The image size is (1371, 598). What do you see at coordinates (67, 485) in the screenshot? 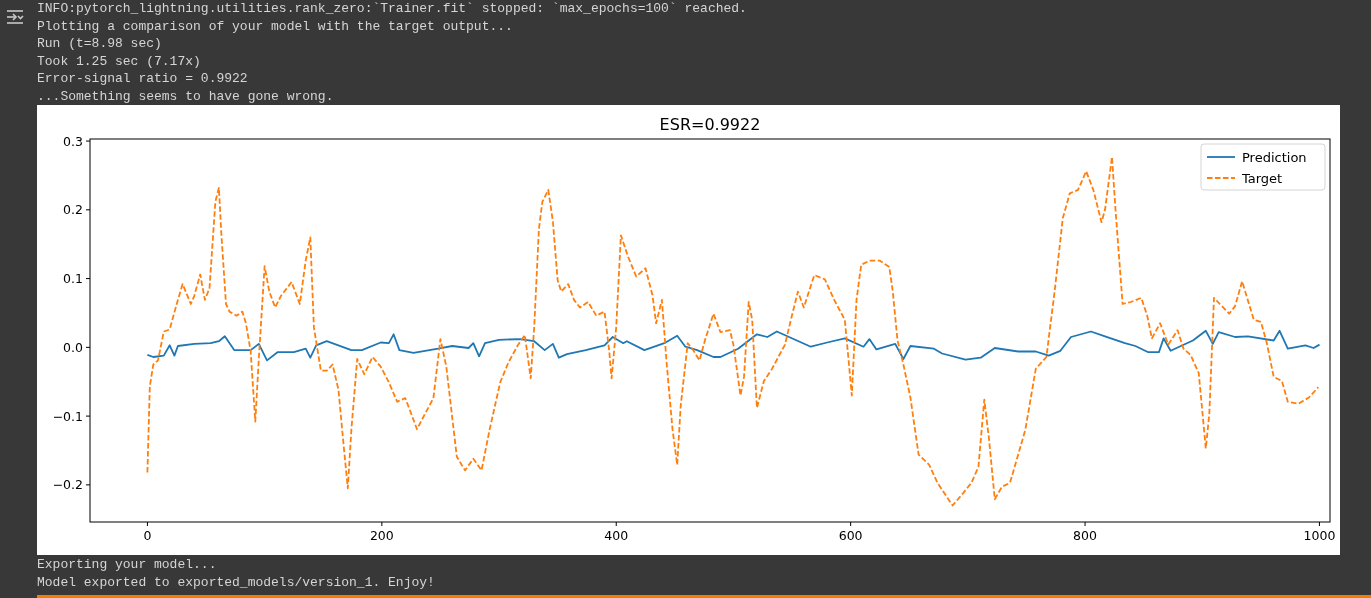
I see `y-tick-label: −0.2` at bounding box center [67, 485].